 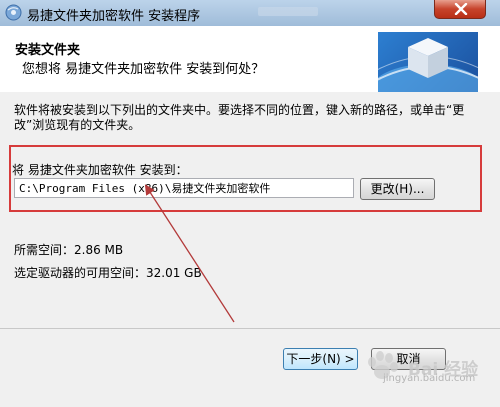 What do you see at coordinates (108, 273) in the screenshot?
I see `space-available-text: 选定驱动器的可用空间：32.01 GB` at bounding box center [108, 273].